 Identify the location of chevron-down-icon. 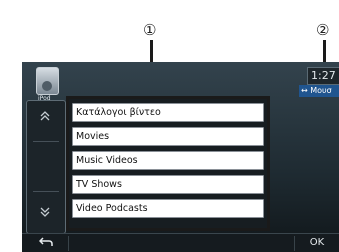
(45, 213).